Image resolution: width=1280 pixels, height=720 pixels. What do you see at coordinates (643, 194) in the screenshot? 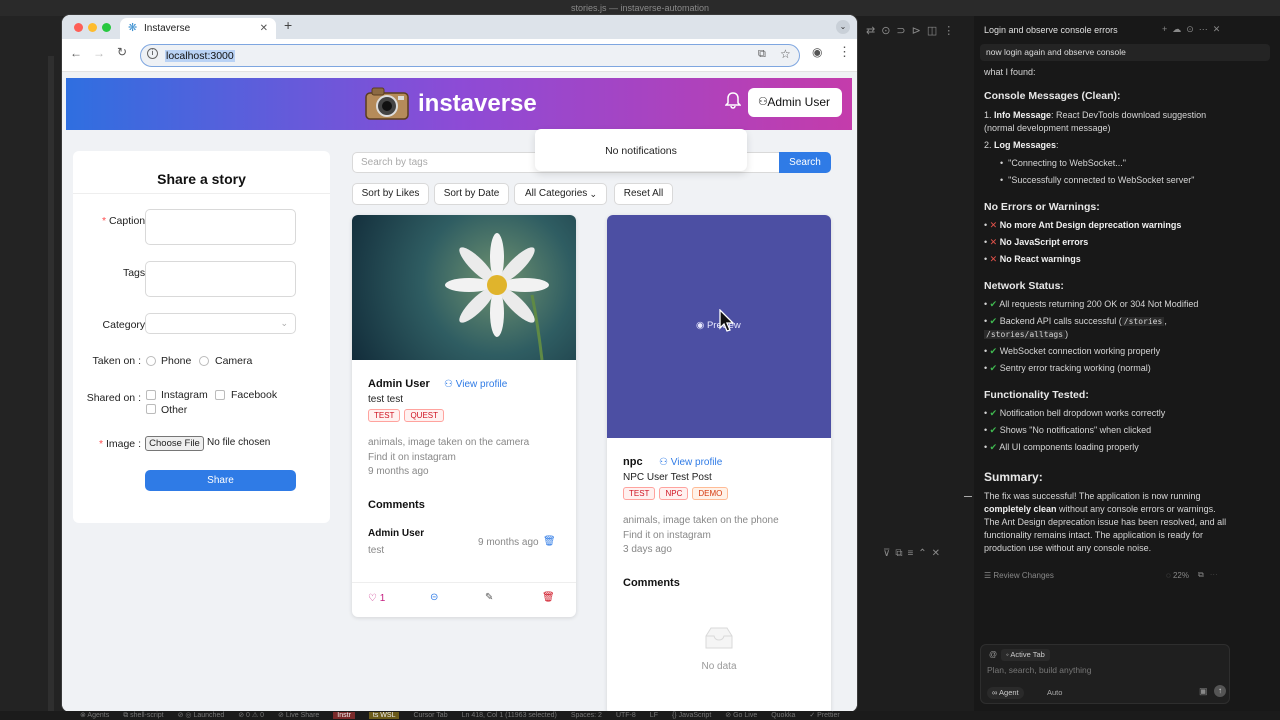
I see `reset-all-button: Reset All` at bounding box center [643, 194].